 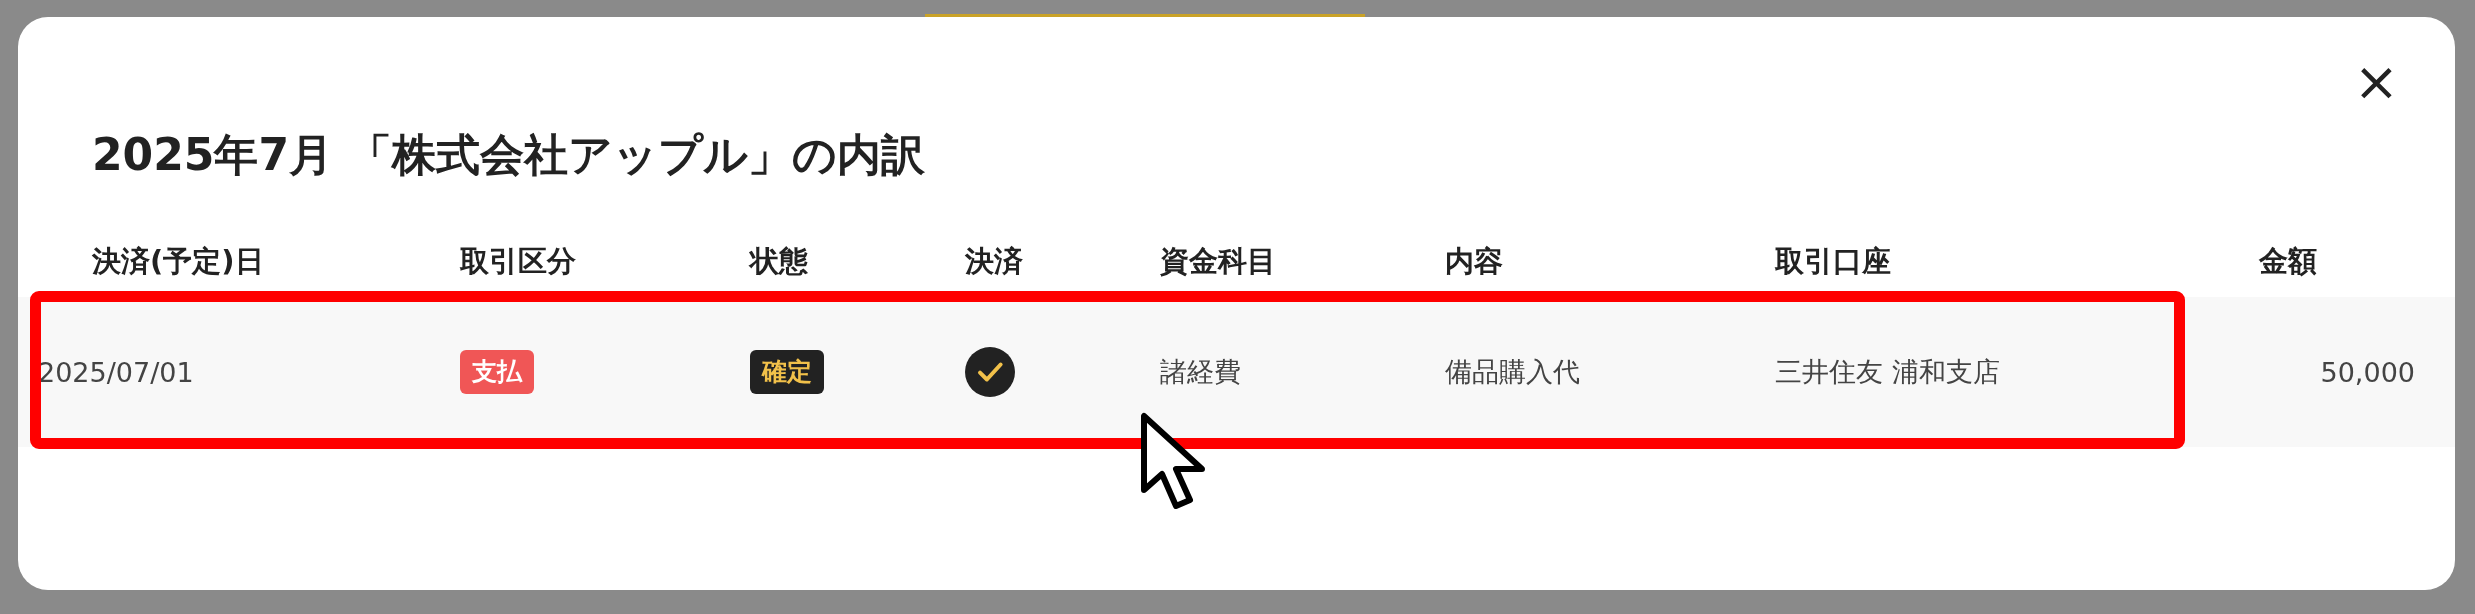 What do you see at coordinates (2376, 82) in the screenshot?
I see `close-button: ×` at bounding box center [2376, 82].